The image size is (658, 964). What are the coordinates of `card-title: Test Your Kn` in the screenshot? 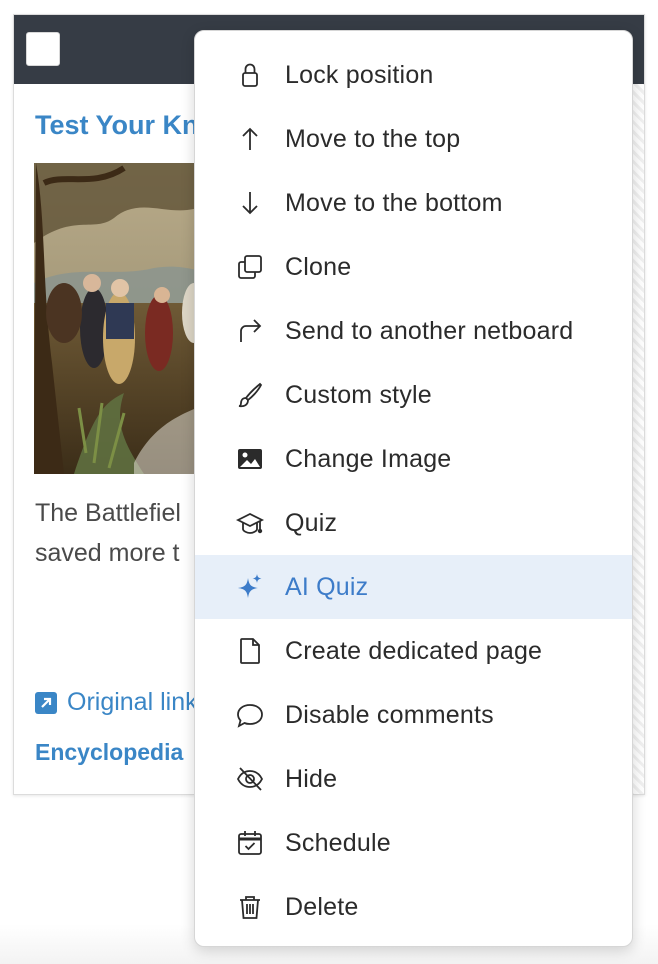 It's located at (117, 125).